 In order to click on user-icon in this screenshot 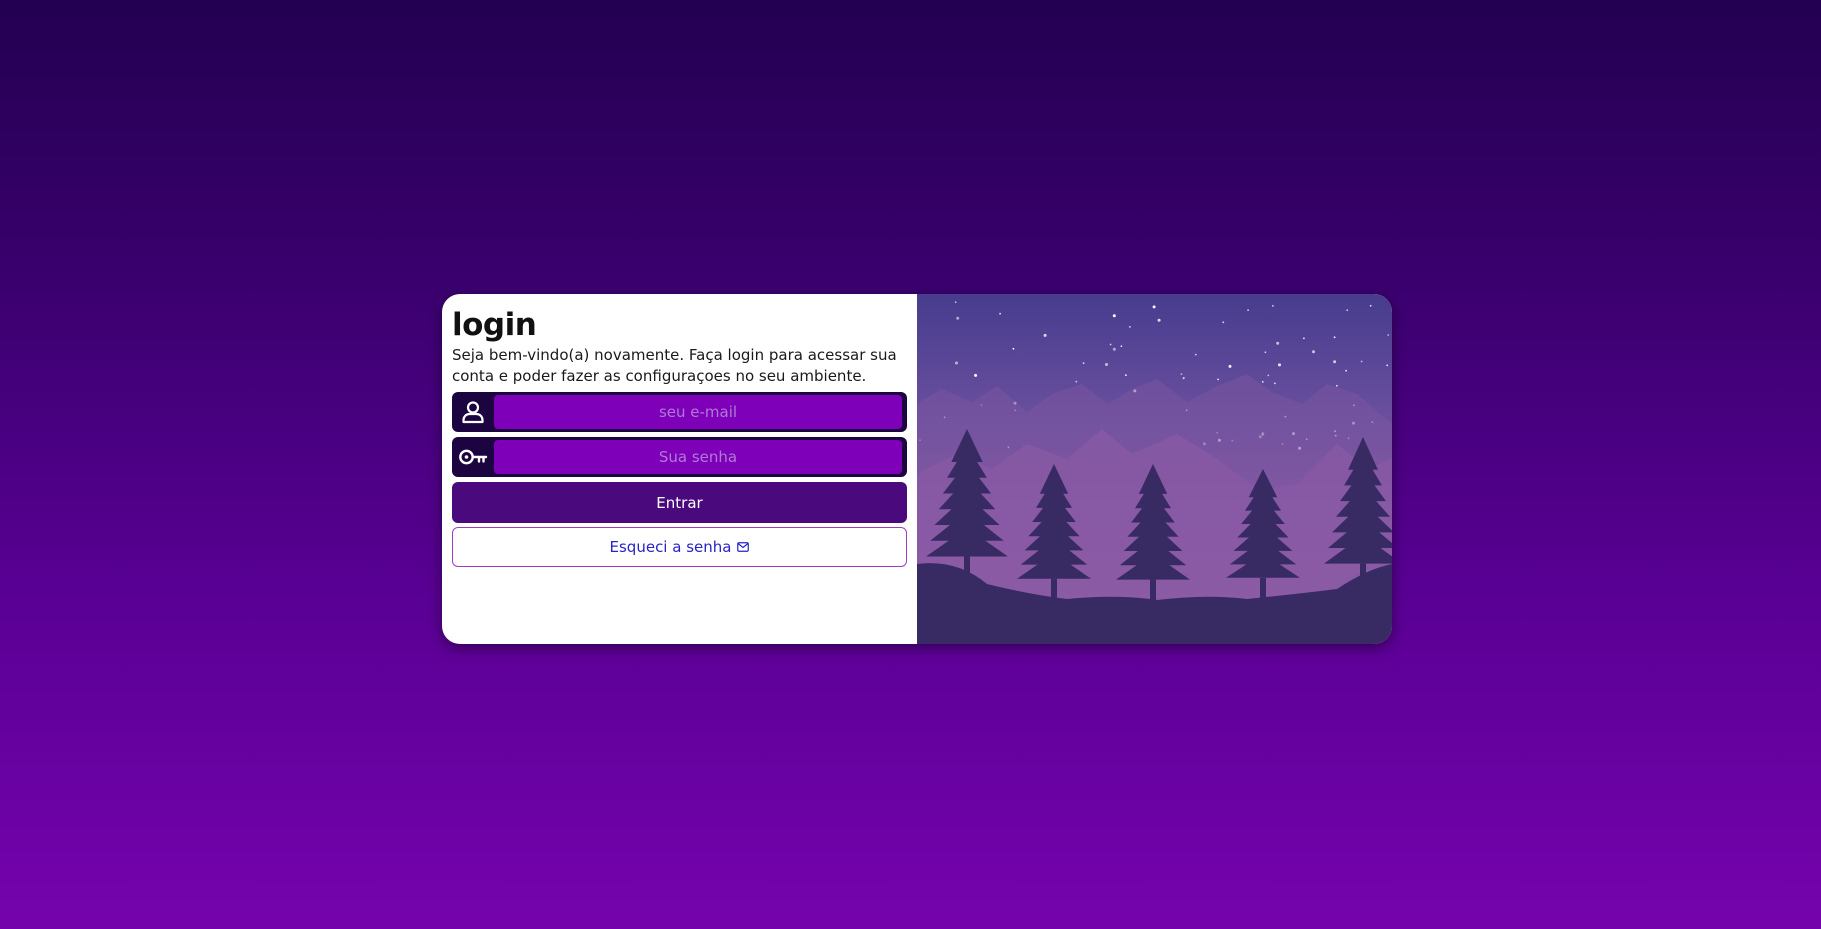, I will do `click(473, 412)`.